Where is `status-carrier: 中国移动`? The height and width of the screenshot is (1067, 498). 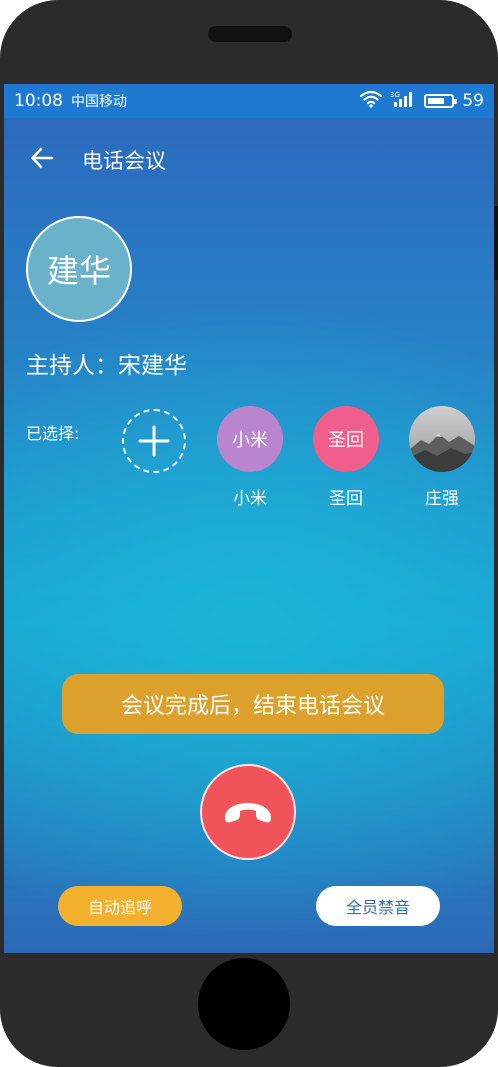
status-carrier: 中国移动 is located at coordinates (99, 102).